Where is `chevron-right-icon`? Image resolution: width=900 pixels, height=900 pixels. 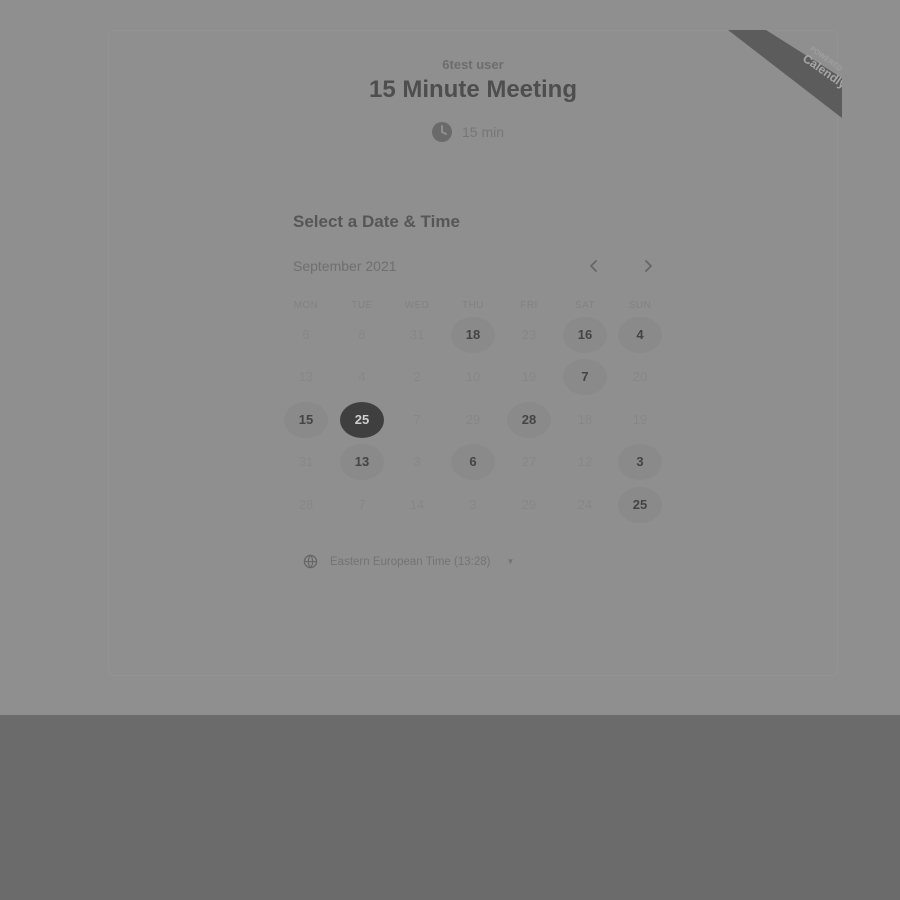 chevron-right-icon is located at coordinates (648, 266).